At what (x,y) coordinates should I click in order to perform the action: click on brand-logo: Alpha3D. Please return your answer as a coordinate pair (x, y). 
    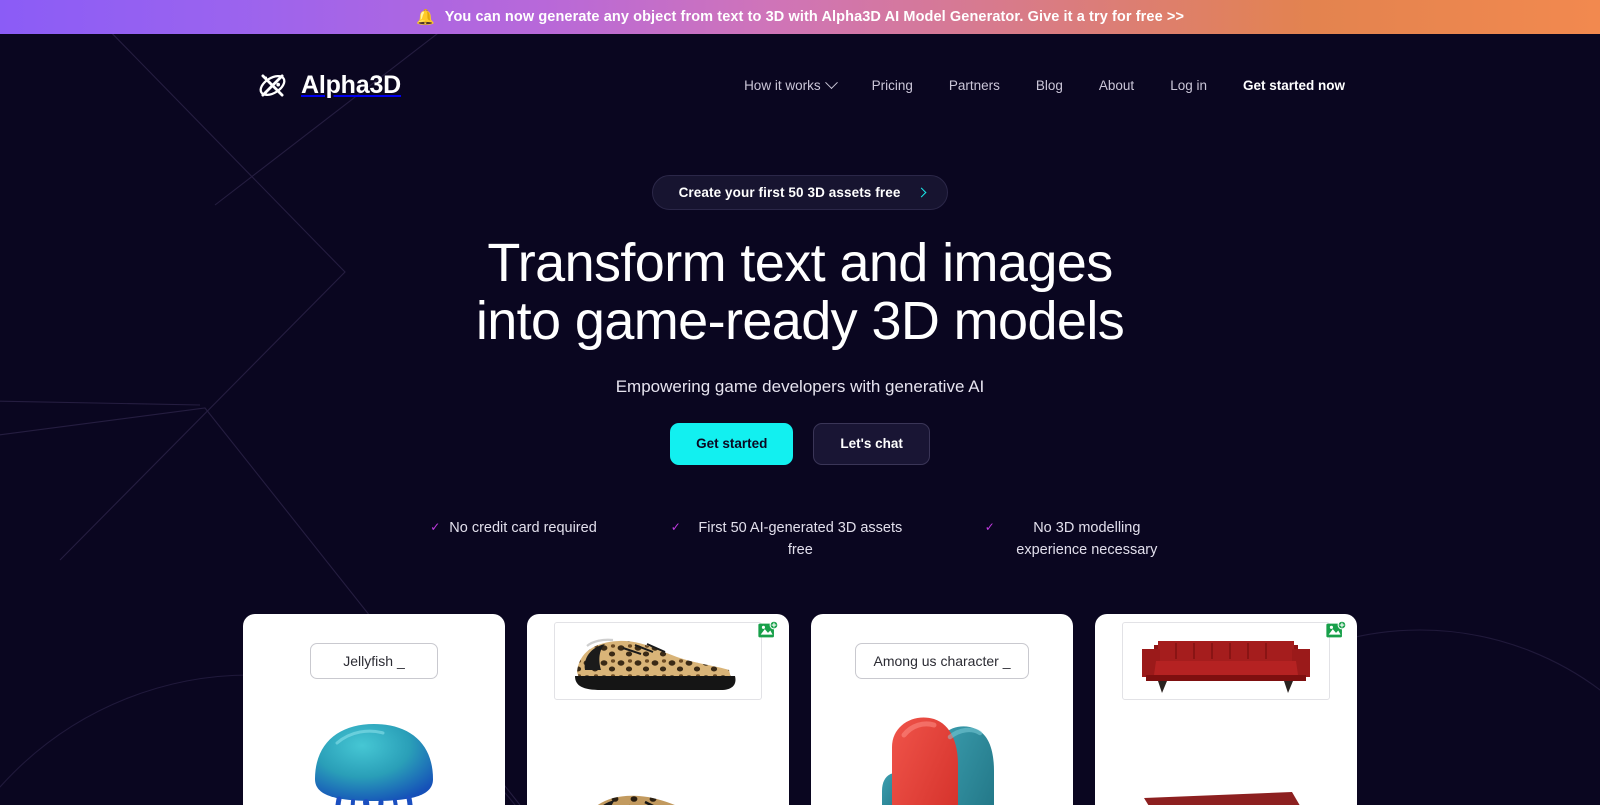
    Looking at the image, I should click on (328, 85).